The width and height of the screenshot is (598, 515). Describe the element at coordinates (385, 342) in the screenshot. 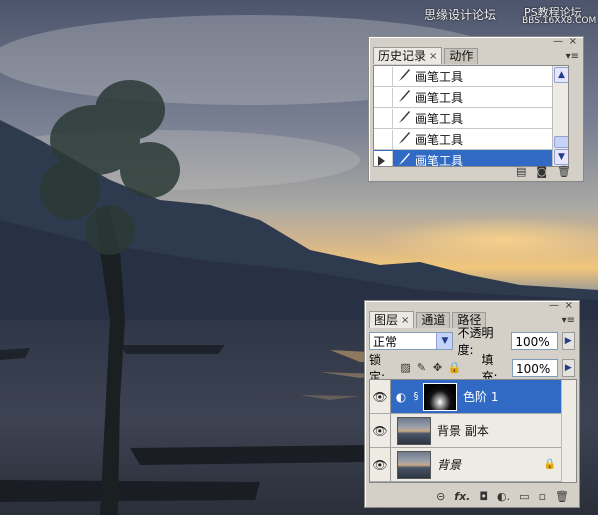

I see `blend-mode-value: 正常` at that location.